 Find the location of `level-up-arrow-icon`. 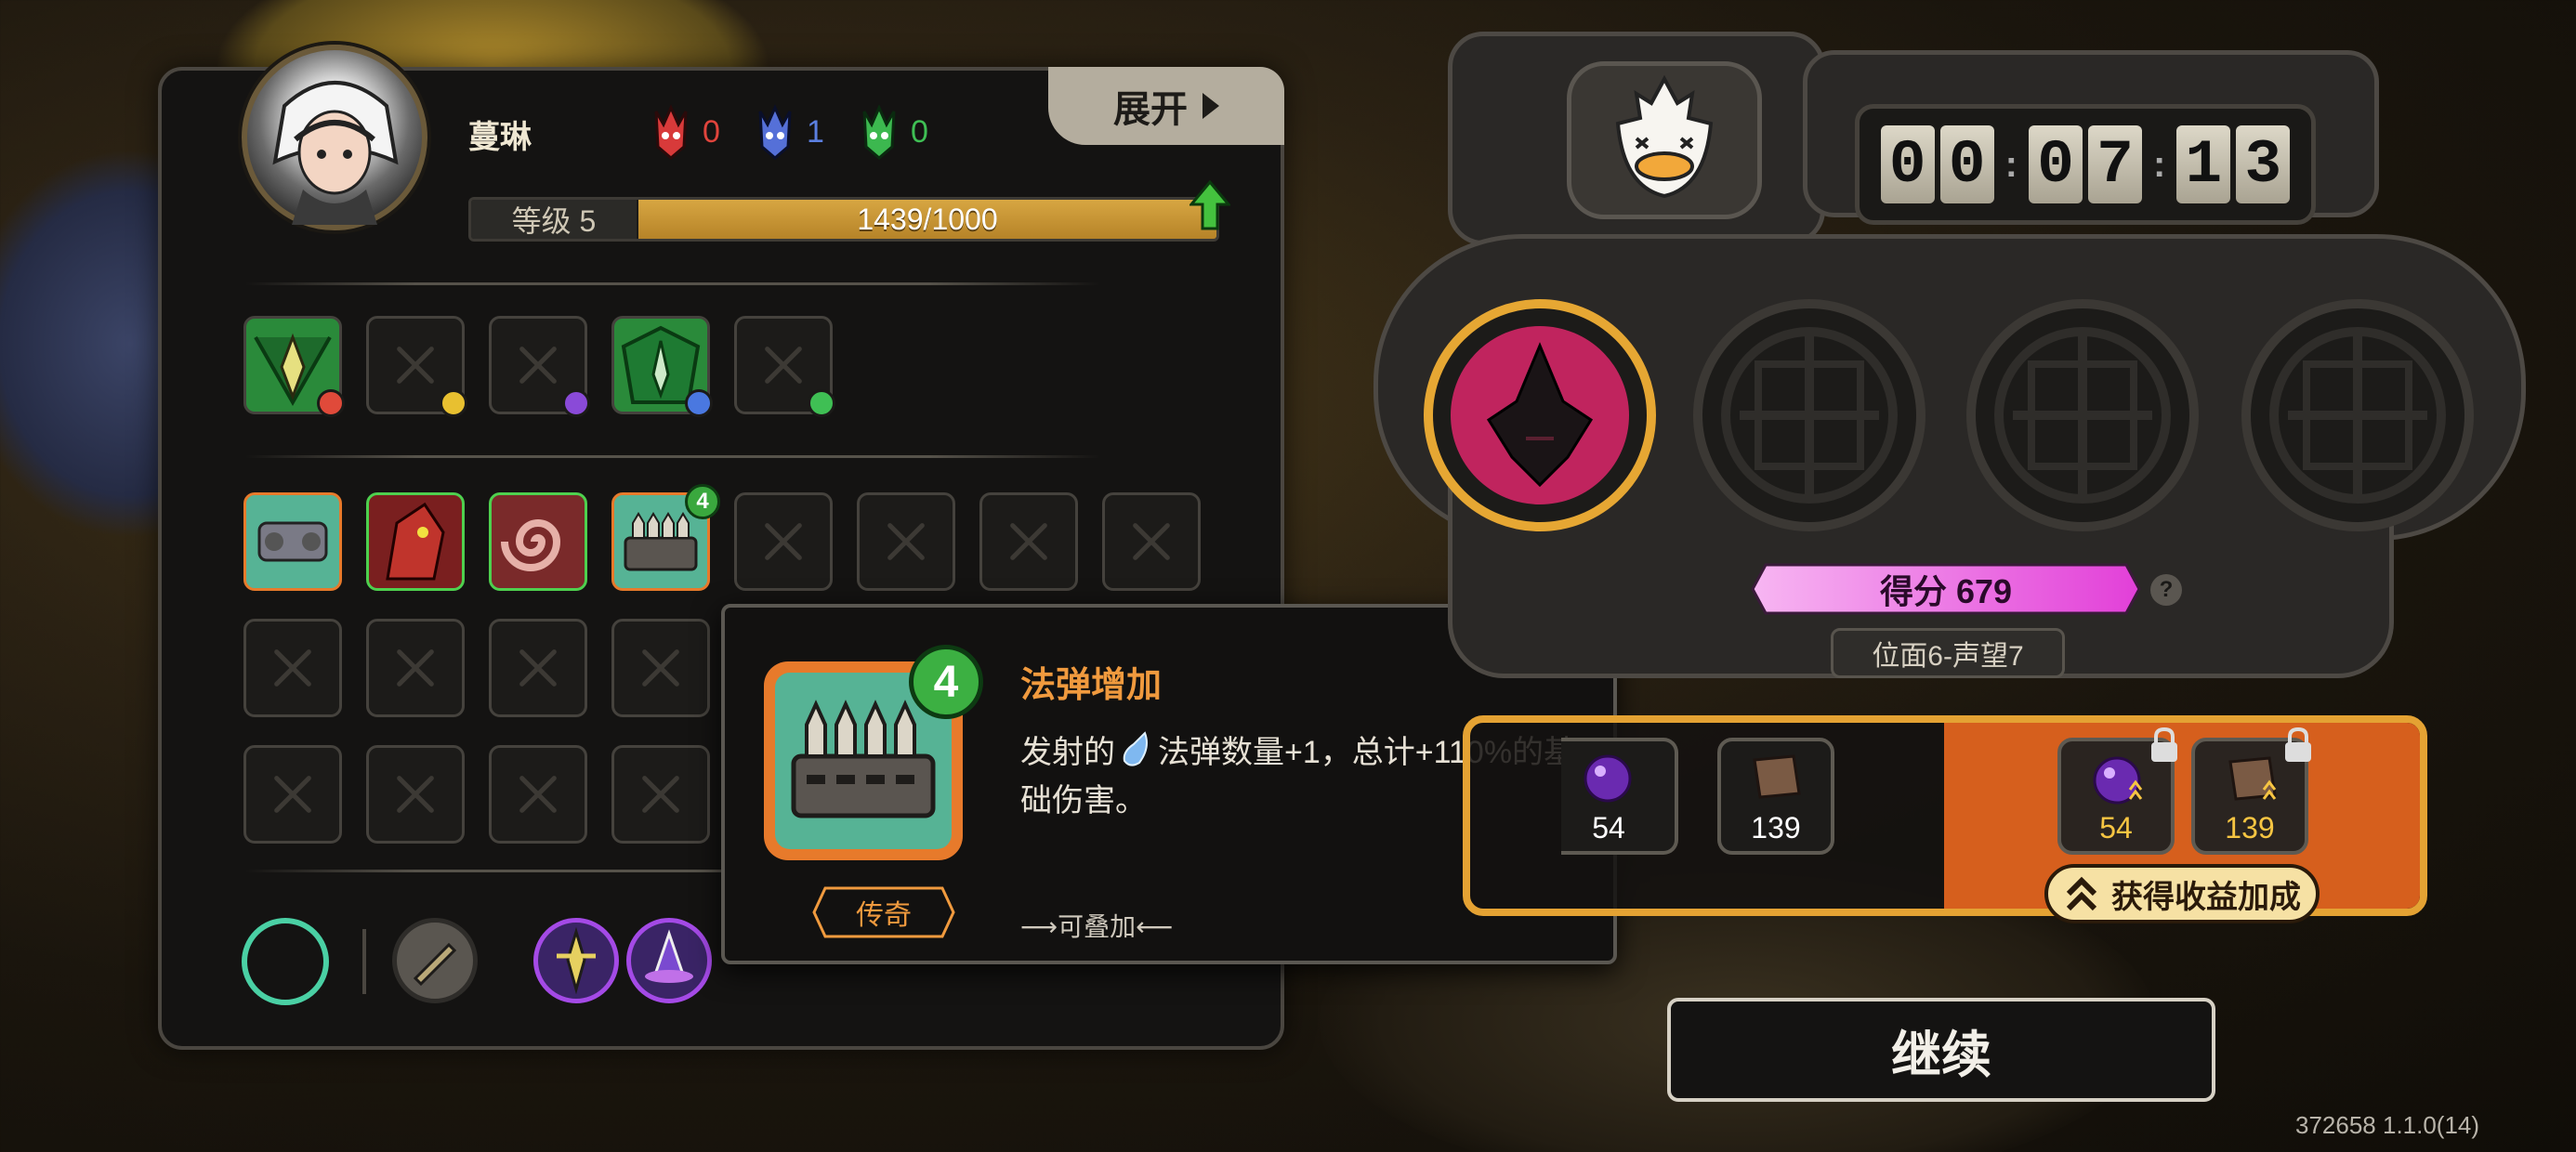

level-up-arrow-icon is located at coordinates (1209, 205).